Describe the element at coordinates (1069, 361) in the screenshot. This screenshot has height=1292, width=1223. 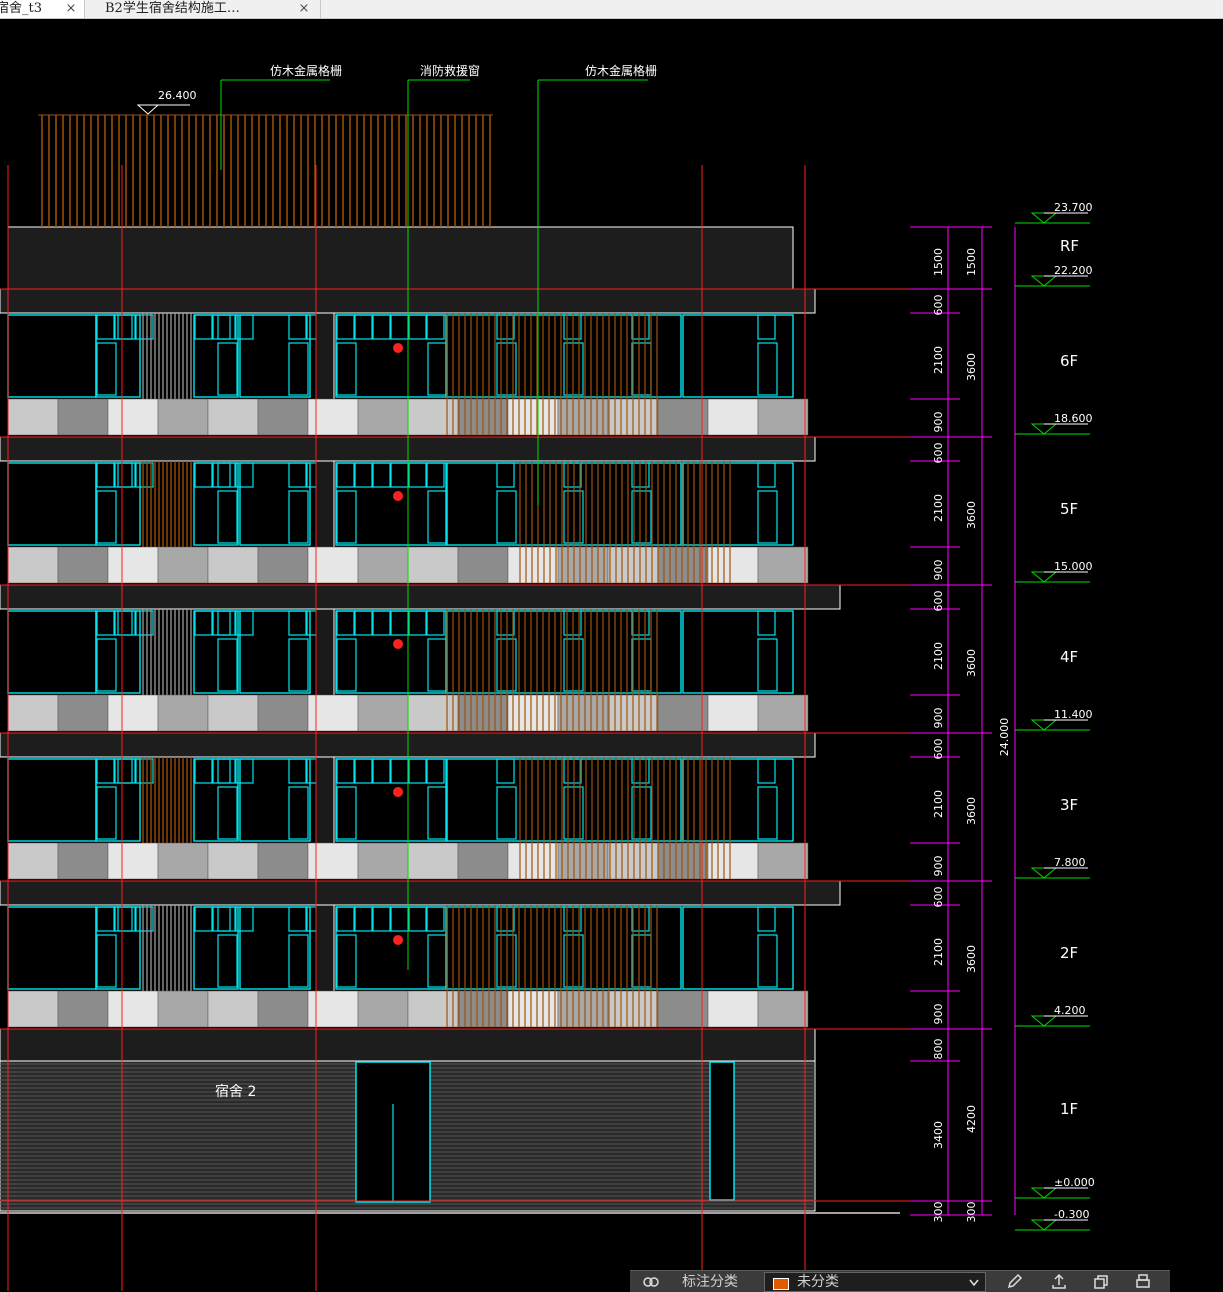
I see `floor-label: 6F` at that location.